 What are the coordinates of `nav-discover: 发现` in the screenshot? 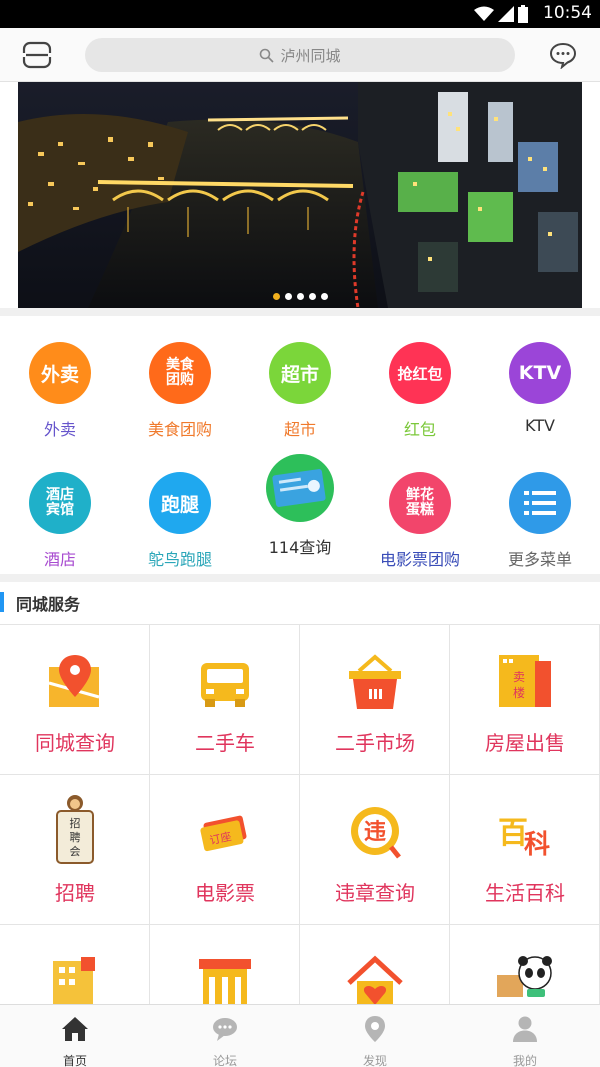 It's located at (375, 1036).